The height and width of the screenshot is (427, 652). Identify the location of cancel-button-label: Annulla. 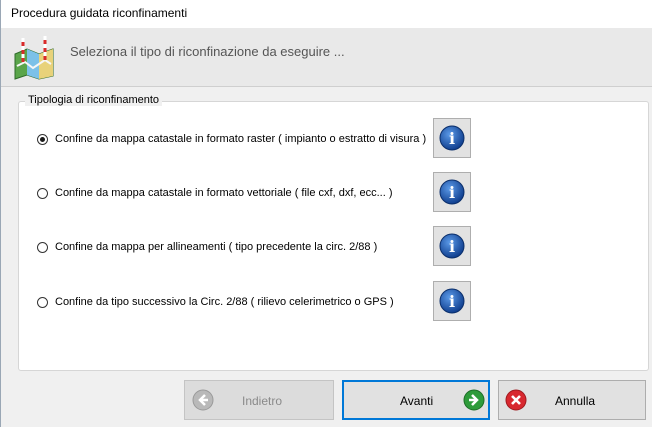
(575, 401).